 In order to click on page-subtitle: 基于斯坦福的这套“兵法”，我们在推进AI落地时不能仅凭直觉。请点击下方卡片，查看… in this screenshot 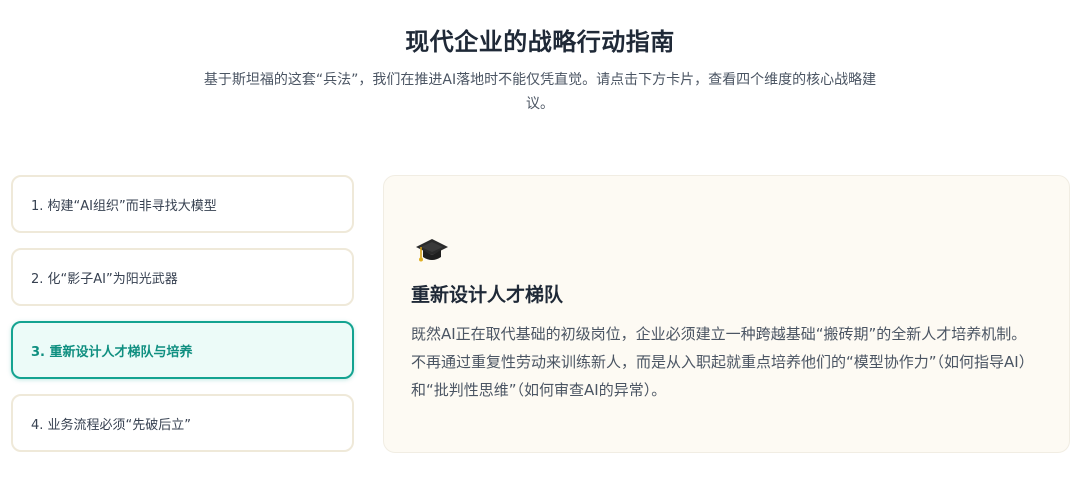, I will do `click(540, 92)`.